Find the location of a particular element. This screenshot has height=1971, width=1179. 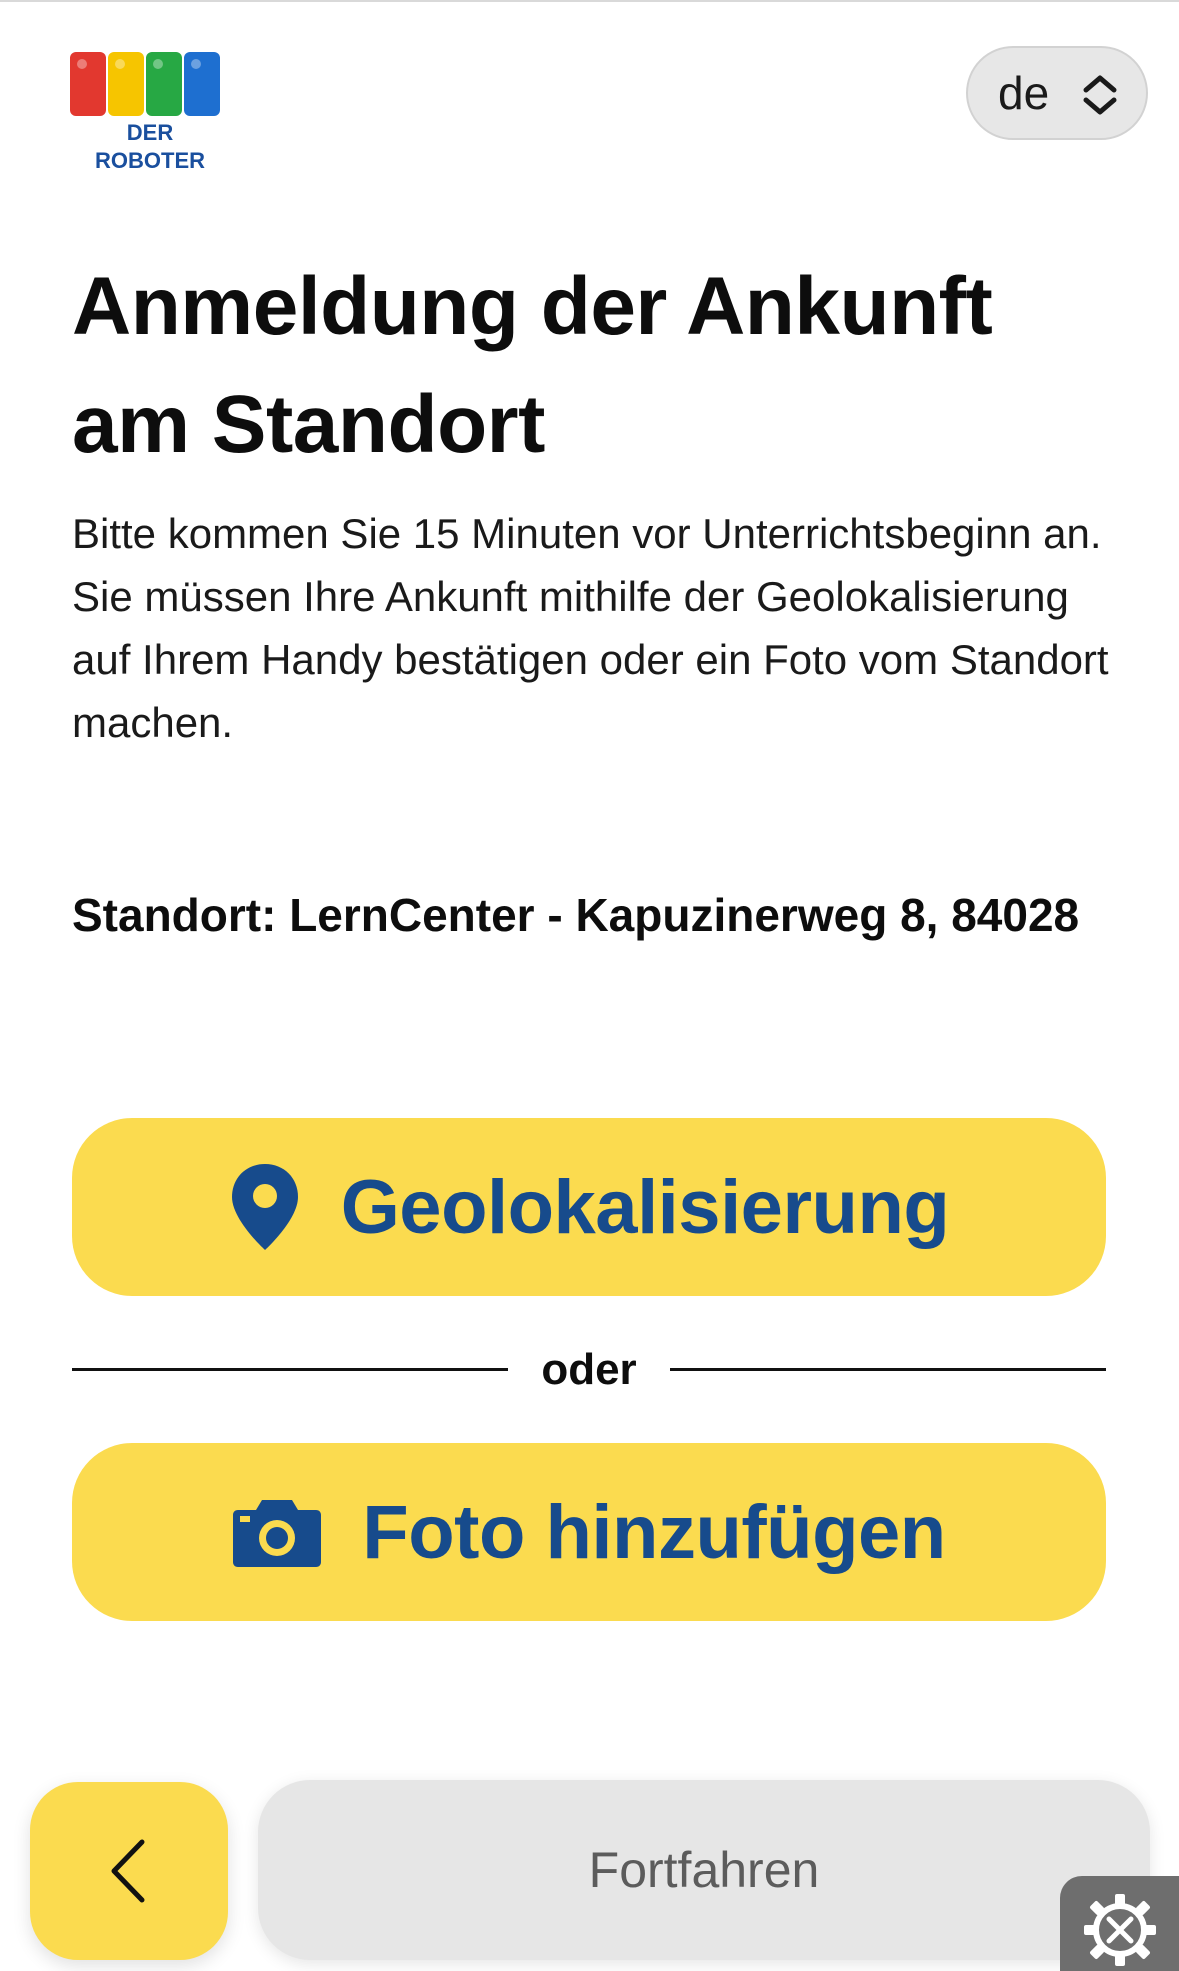

logo-brick-i is located at coordinates (126, 84).